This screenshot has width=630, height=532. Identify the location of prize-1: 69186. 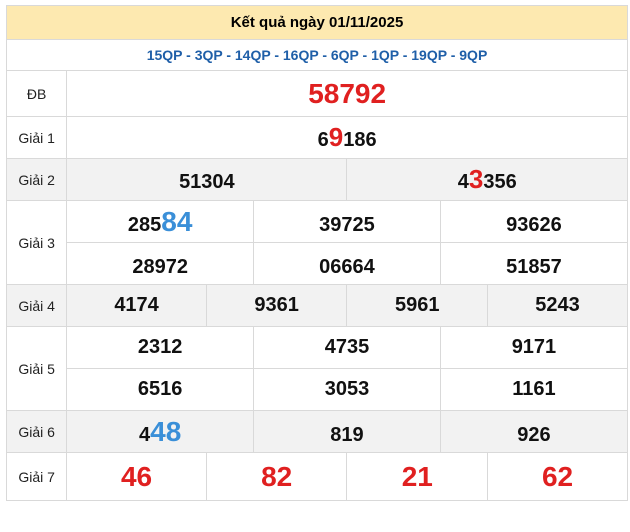
(347, 137).